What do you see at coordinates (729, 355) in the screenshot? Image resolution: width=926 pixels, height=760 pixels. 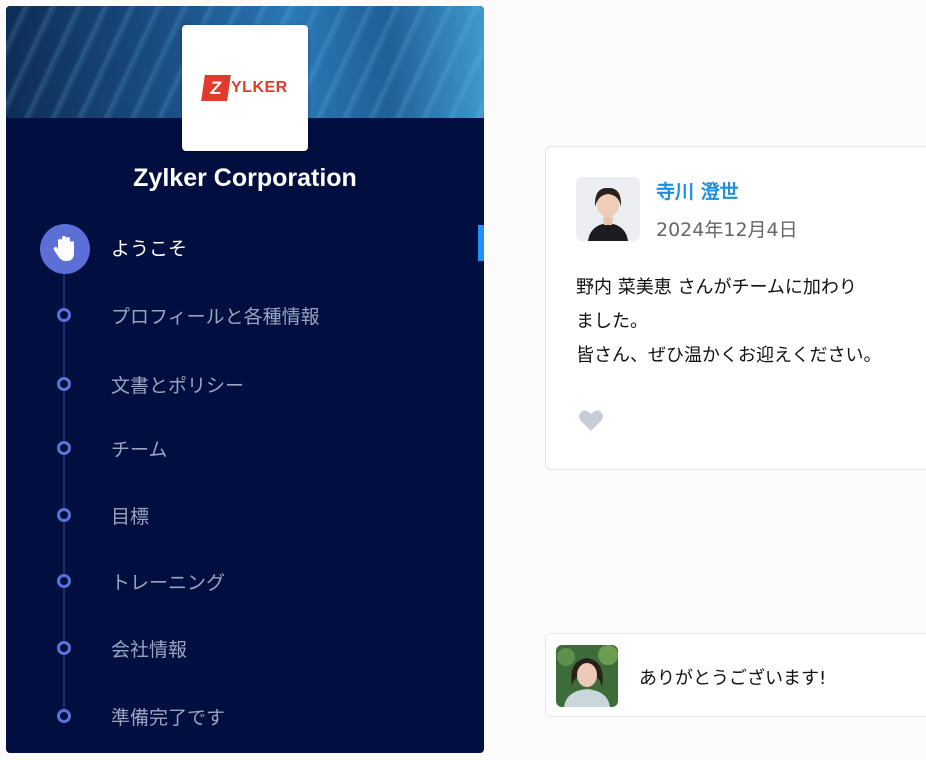 I see `post-body-line: 皆さん、ぜひ温かくお迎えください。` at bounding box center [729, 355].